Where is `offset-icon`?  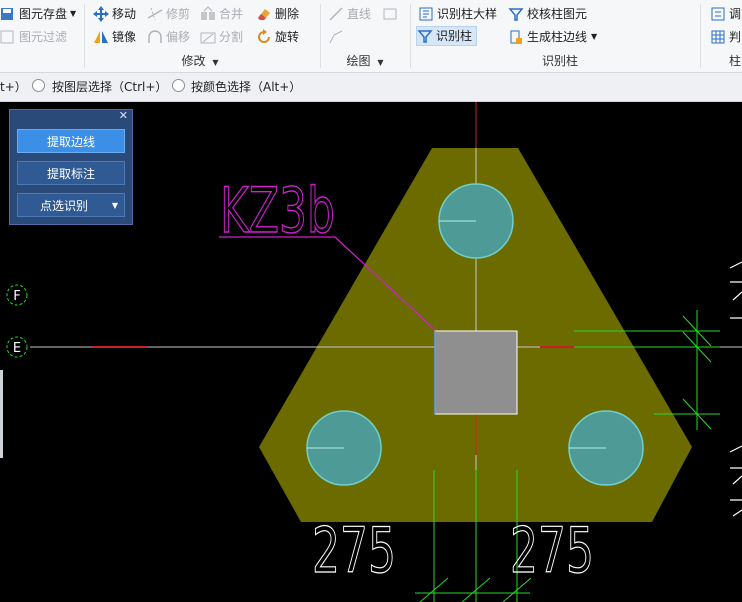 offset-icon is located at coordinates (155, 37).